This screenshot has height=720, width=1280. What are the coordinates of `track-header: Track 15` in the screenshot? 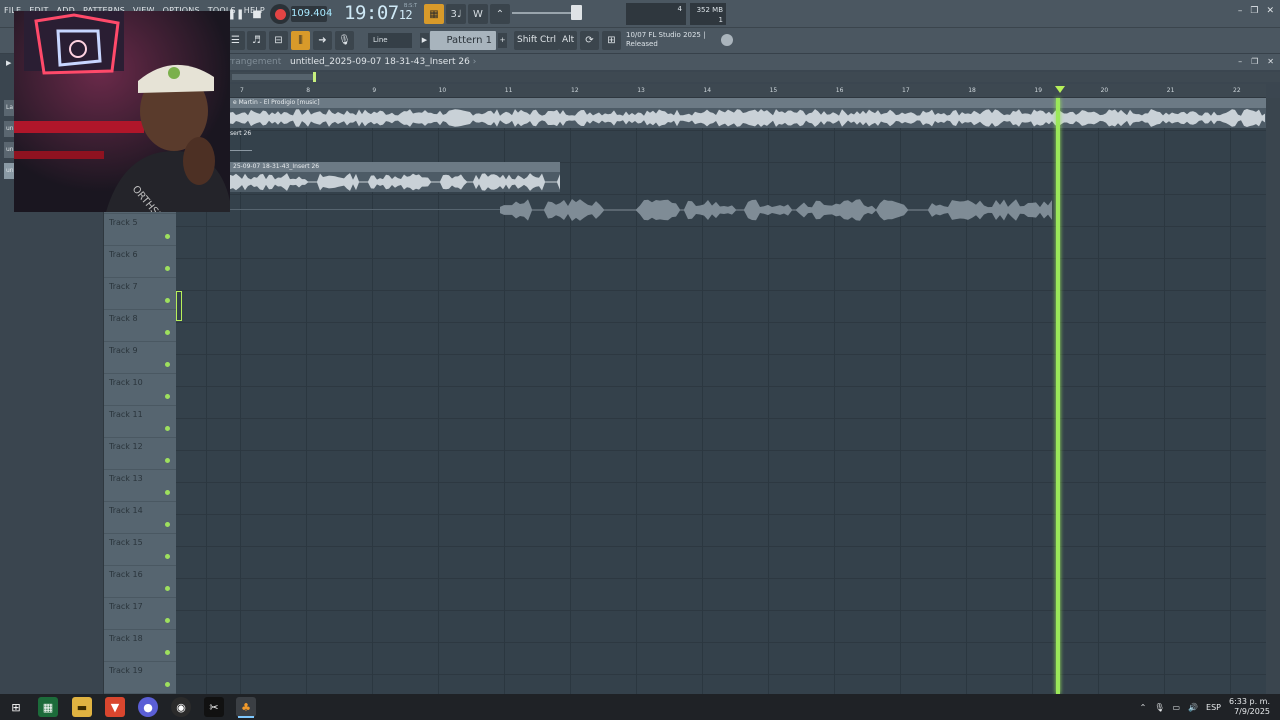 It's located at (140, 550).